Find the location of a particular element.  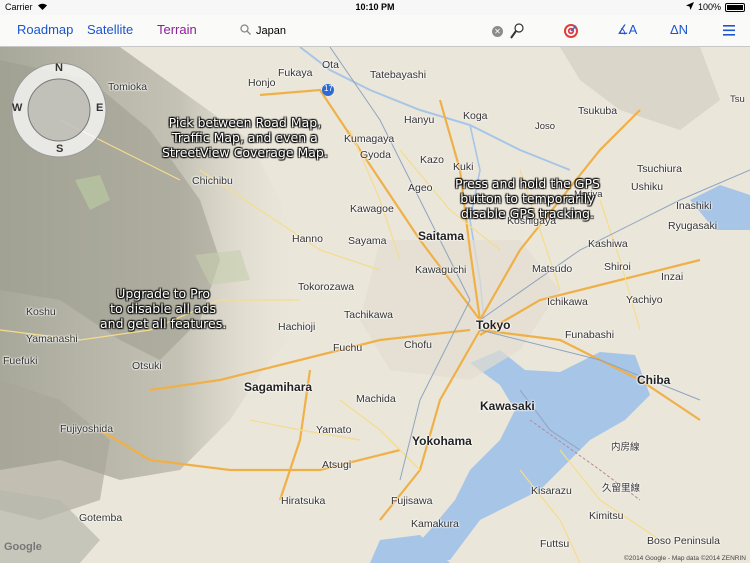

place-label: Gotemba is located at coordinates (101, 518).